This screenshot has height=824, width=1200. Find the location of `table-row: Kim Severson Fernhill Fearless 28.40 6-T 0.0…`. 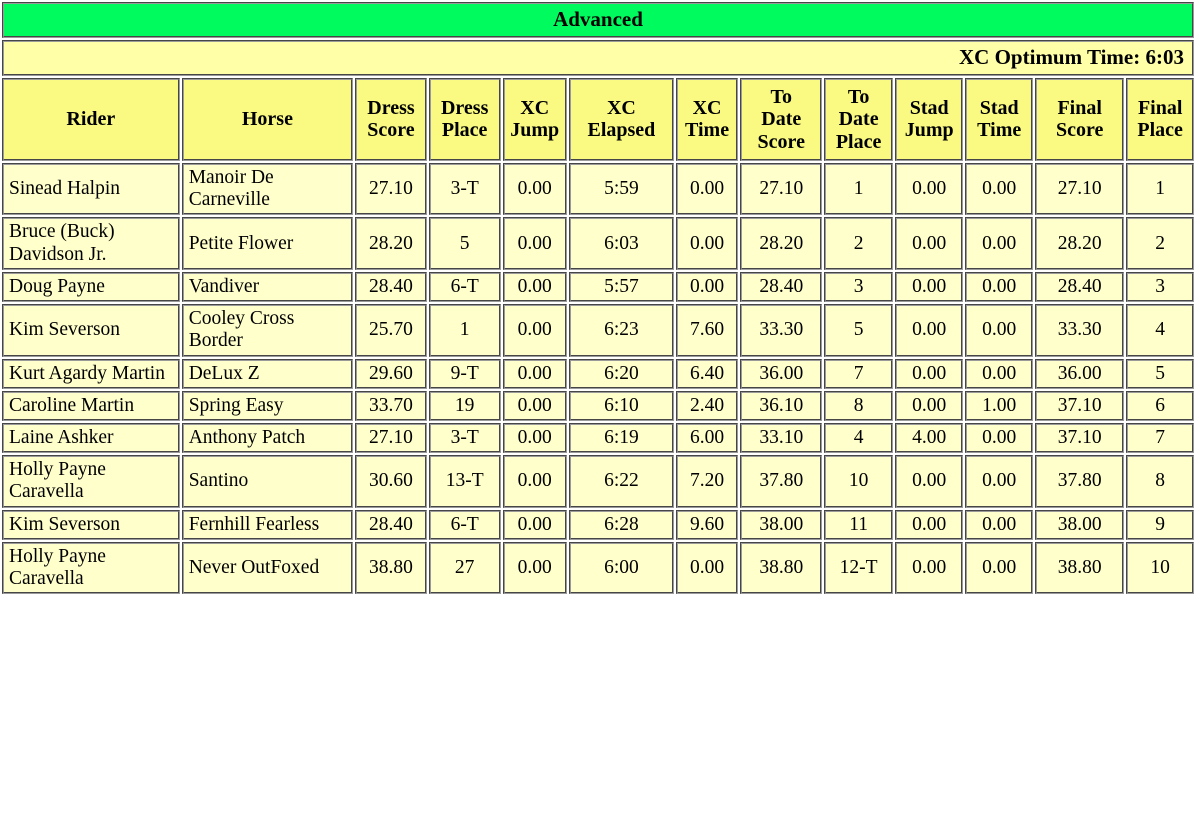

table-row: Kim Severson Fernhill Fearless 28.40 6-T 0.0… is located at coordinates (598, 524).